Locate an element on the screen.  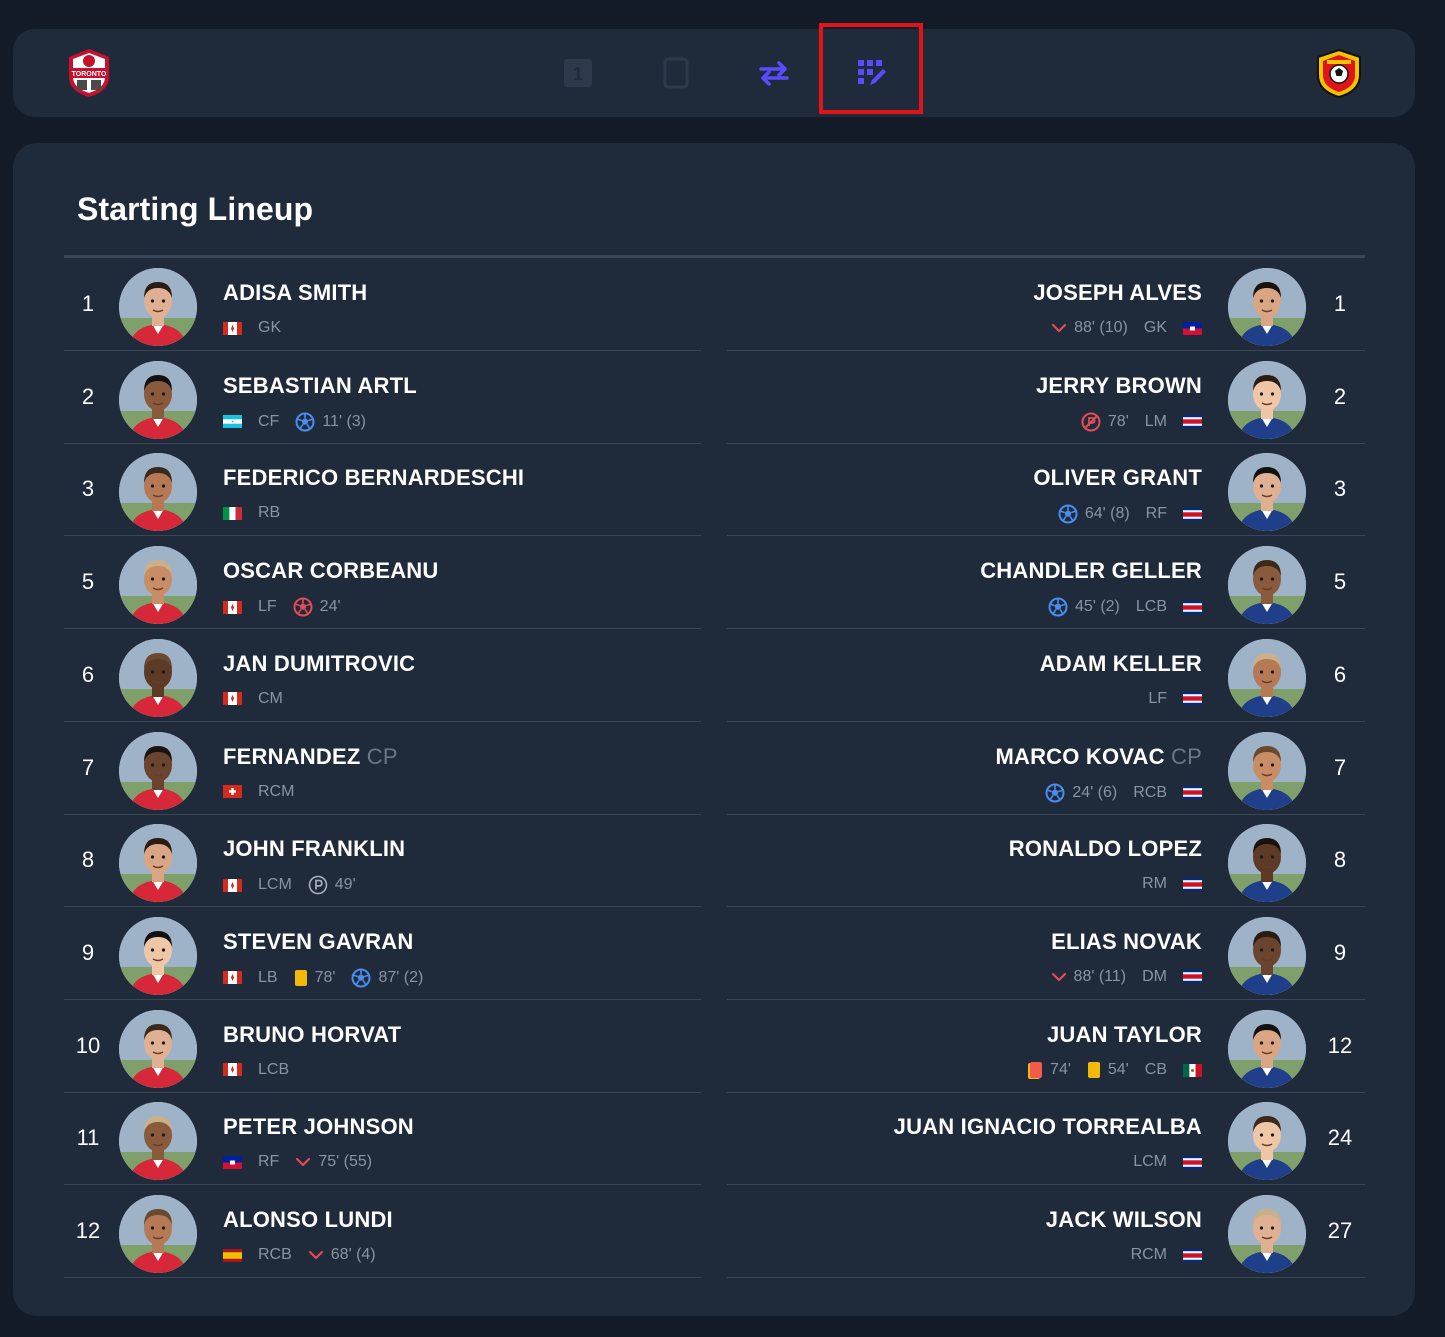
away-player-row: 27 JACK WILSON RCM is located at coordinates (1046, 1232).